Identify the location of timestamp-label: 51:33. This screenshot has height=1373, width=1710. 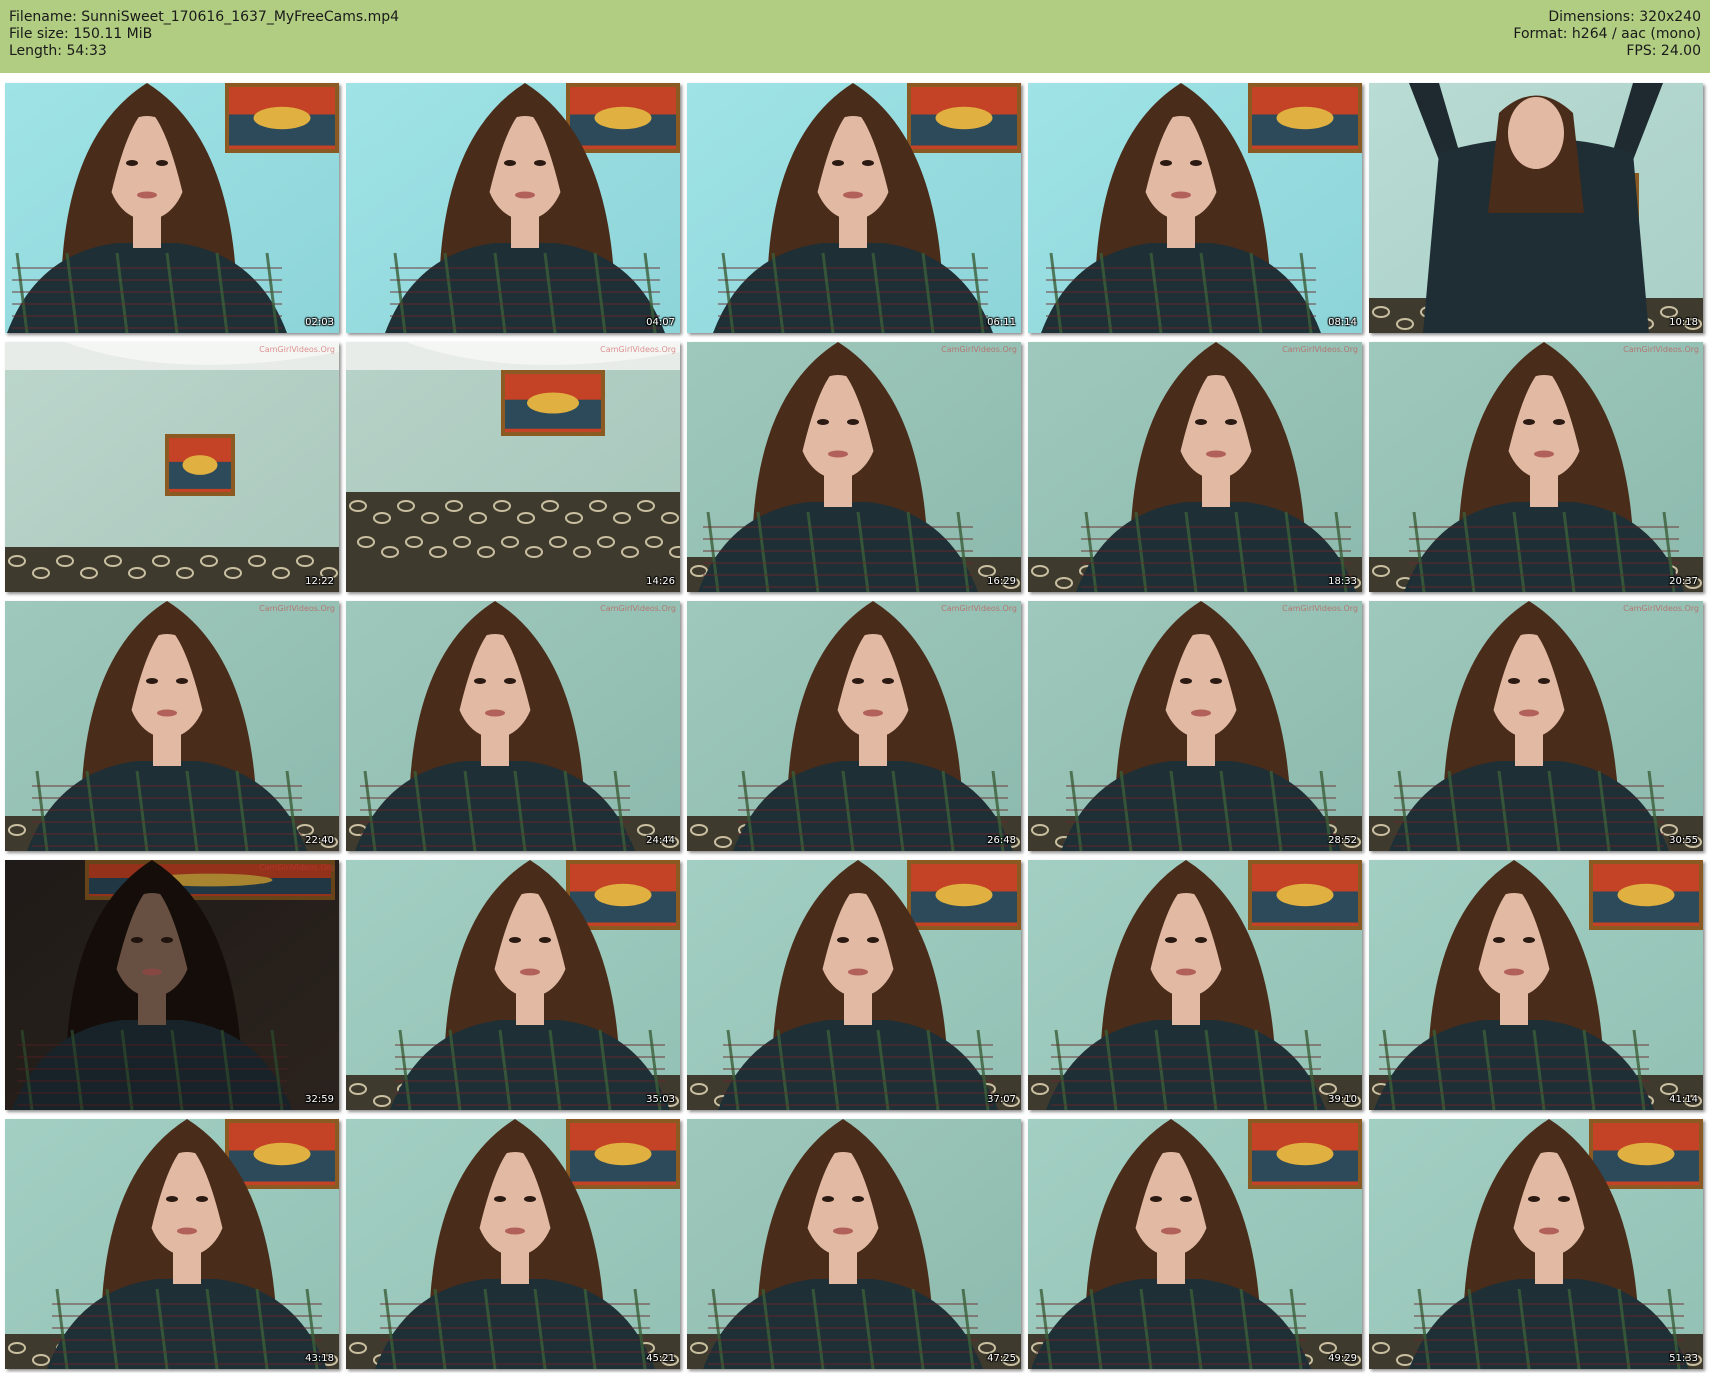
(1683, 1358).